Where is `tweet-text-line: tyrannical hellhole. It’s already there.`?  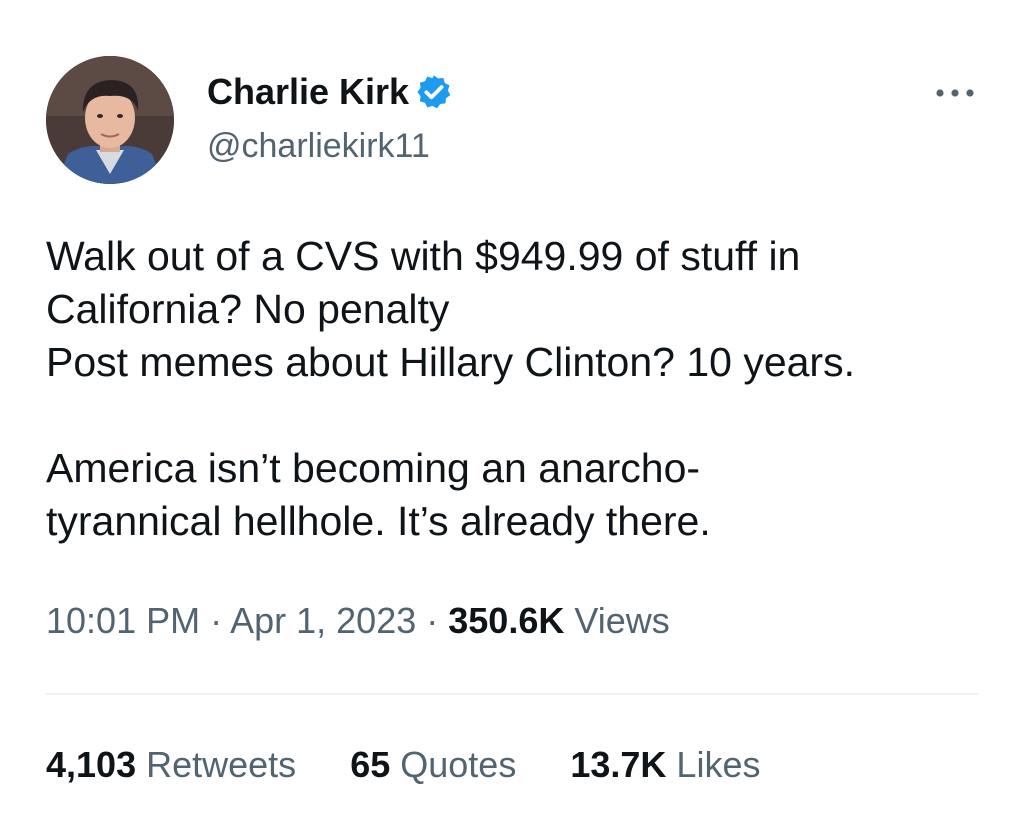 tweet-text-line: tyrannical hellhole. It’s already there. is located at coordinates (378, 521).